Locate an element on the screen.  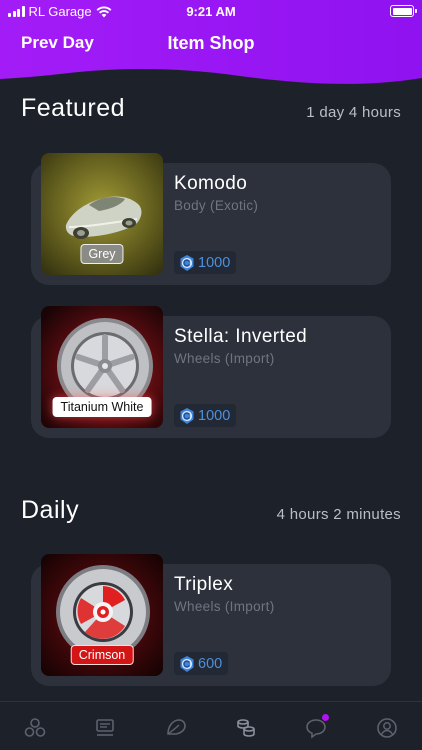
battery-icon is located at coordinates (403, 11).